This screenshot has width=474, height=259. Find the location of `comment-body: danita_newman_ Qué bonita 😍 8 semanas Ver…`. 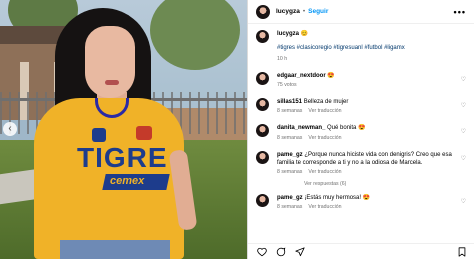

comment-body: danita_newman_ Qué bonita 😍 8 semanas Ver… is located at coordinates (366, 132).